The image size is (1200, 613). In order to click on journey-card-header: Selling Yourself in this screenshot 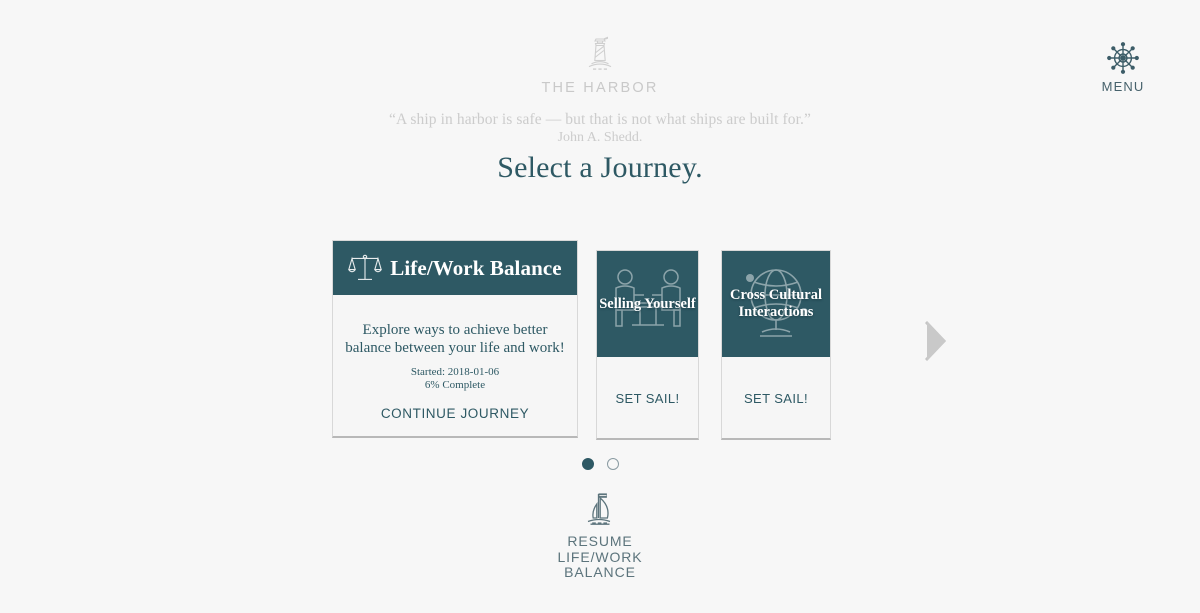, I will do `click(647, 304)`.